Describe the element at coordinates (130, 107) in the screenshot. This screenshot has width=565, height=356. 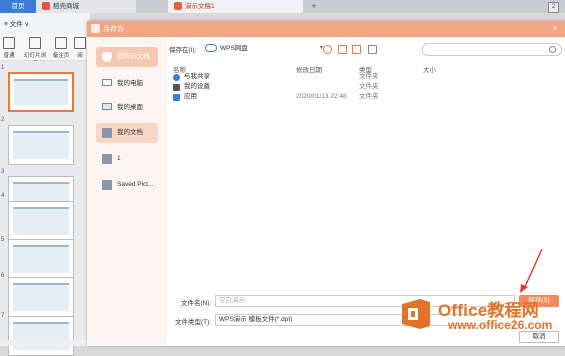
I see `sidebar-item-label: 我的桌面` at that location.